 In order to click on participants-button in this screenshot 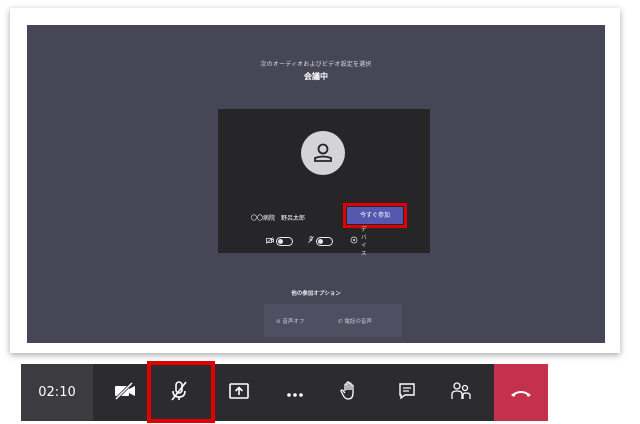, I will do `click(461, 392)`.